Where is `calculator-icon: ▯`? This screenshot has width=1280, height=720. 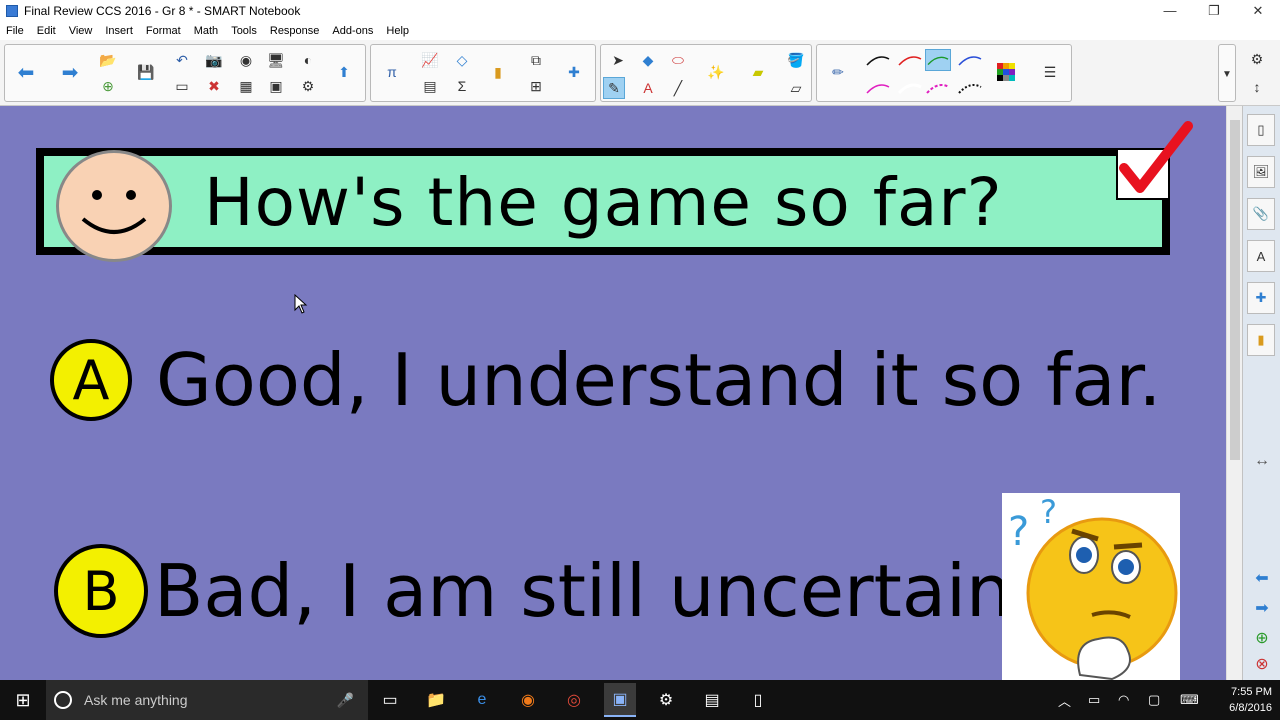 calculator-icon: ▯ is located at coordinates (758, 700).